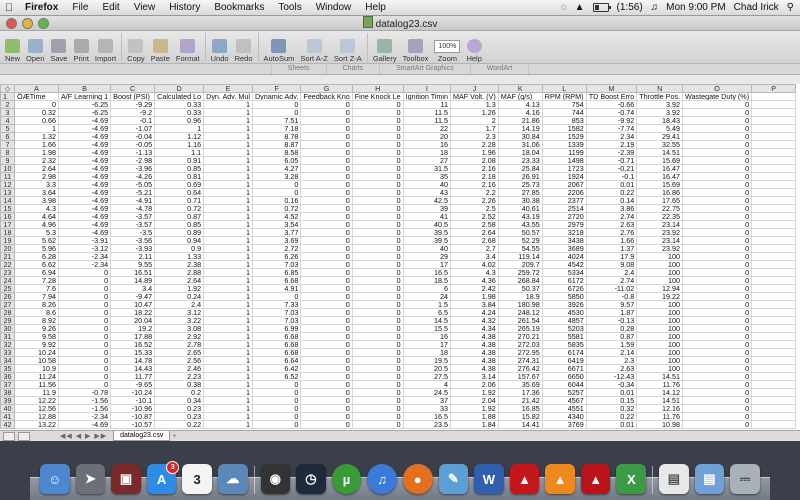 Image resolution: width=800 pixels, height=500 pixels. Describe the element at coordinates (276, 256) in the screenshot. I see `table-cell: 6.26` at that location.